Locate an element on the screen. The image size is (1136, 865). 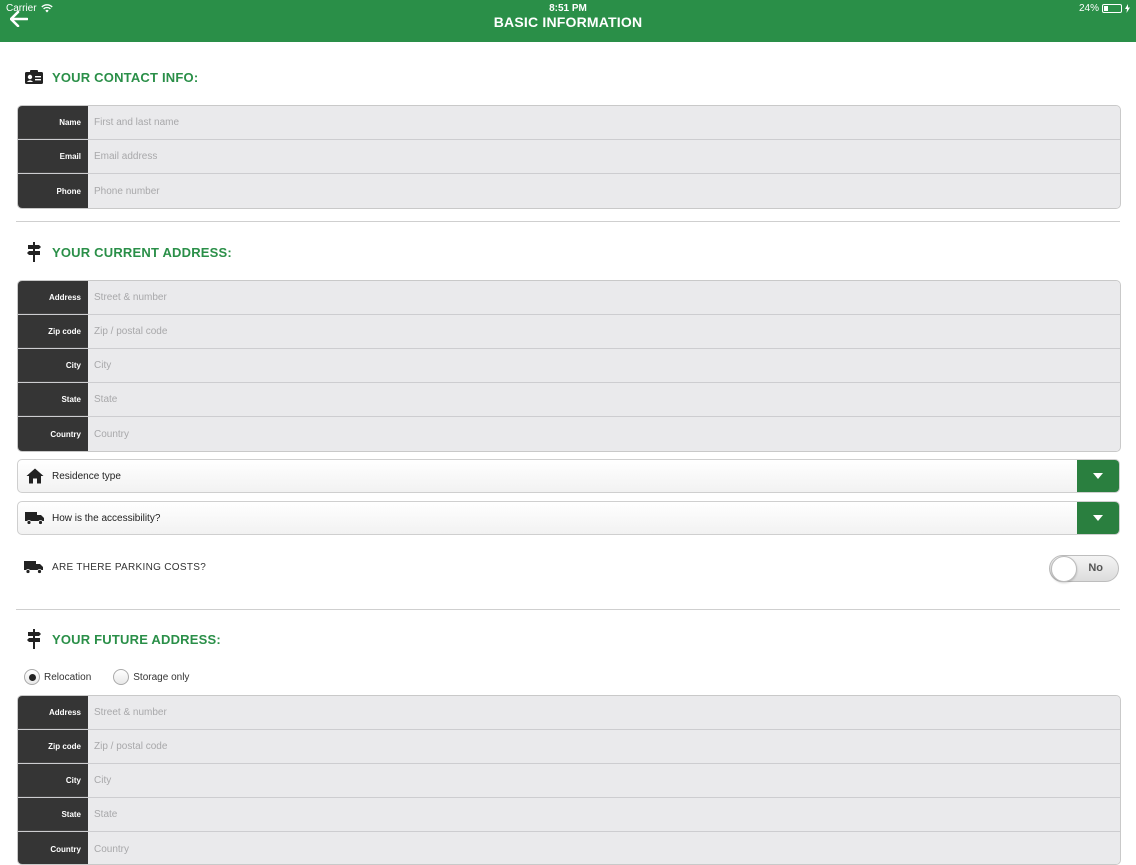
current-address-section-title: YOUR CURRENT ADDRESS: is located at coordinates (128, 252).